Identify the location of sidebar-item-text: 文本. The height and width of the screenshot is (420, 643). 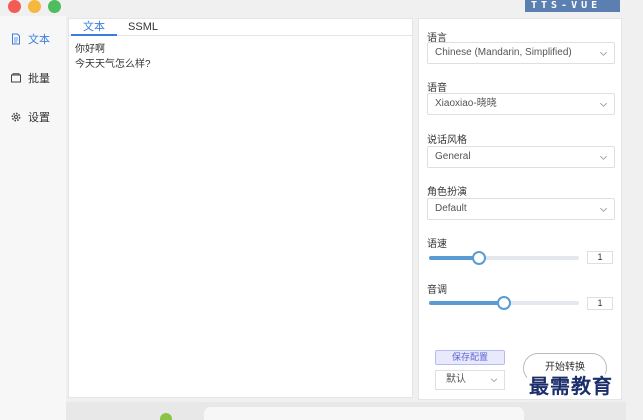
(30, 39).